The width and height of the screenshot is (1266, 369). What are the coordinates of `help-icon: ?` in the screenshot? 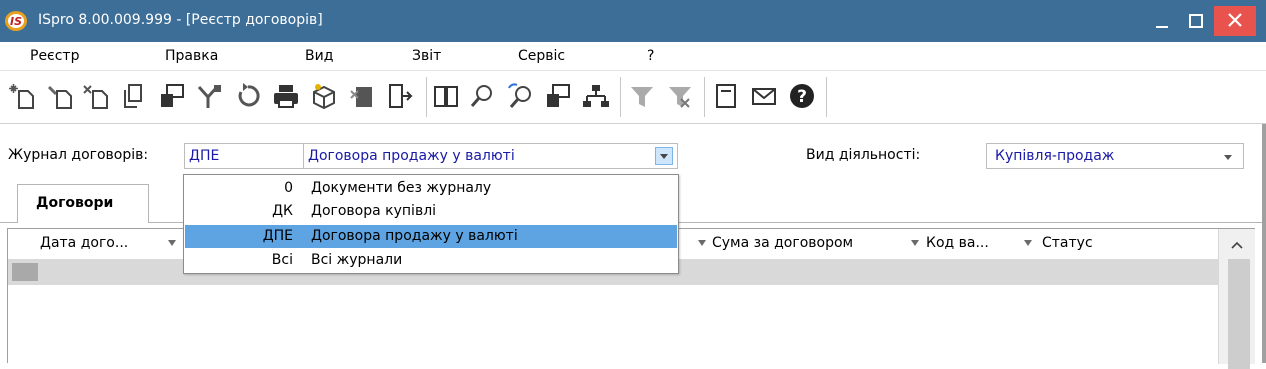 It's located at (802, 96).